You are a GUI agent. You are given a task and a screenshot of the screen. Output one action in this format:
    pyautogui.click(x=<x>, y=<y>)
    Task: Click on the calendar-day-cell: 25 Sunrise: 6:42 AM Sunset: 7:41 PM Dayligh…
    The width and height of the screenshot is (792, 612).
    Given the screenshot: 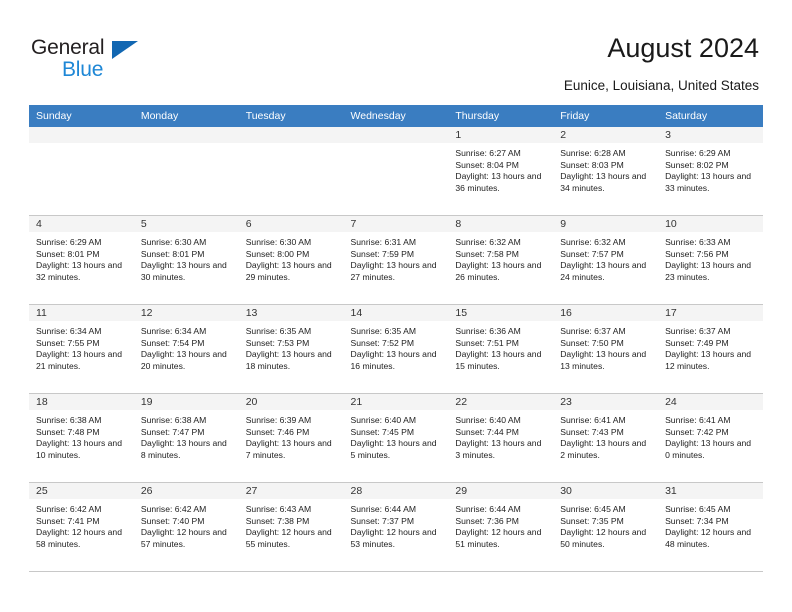 What is the action you would take?
    pyautogui.click(x=81, y=527)
    